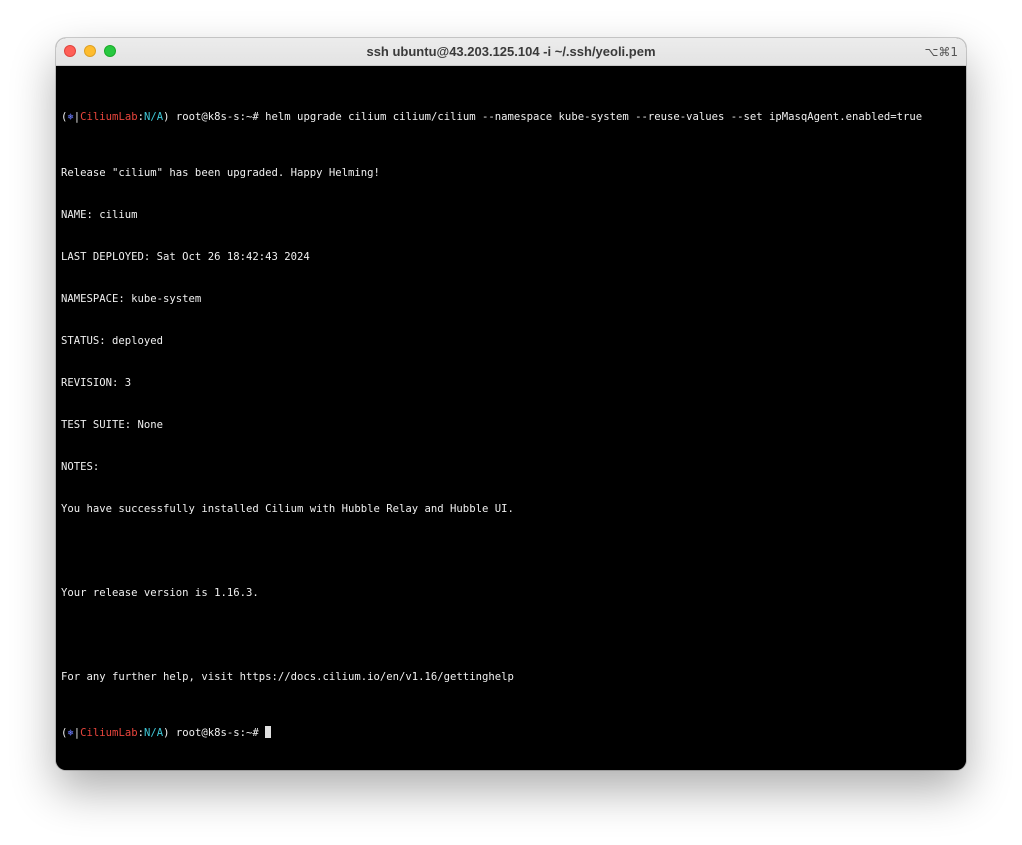 Image resolution: width=1022 pixels, height=845 pixels. What do you see at coordinates (268, 732) in the screenshot?
I see `text-cursor` at bounding box center [268, 732].